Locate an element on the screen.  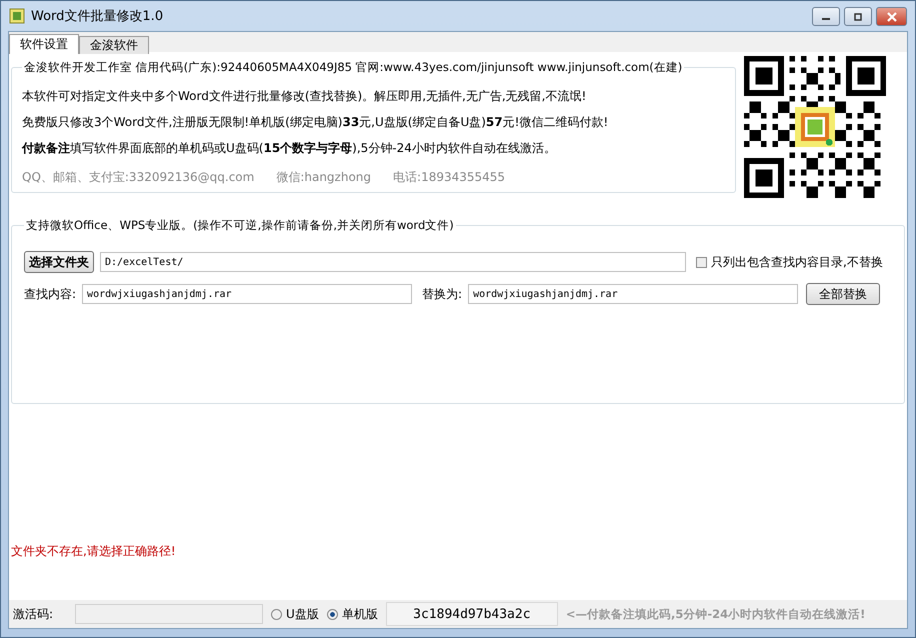
settings-legend: 支持微软Office、WPS专业版。(操作不可逆,操作前请备份,并关闭所有word文件) is located at coordinates (240, 225).